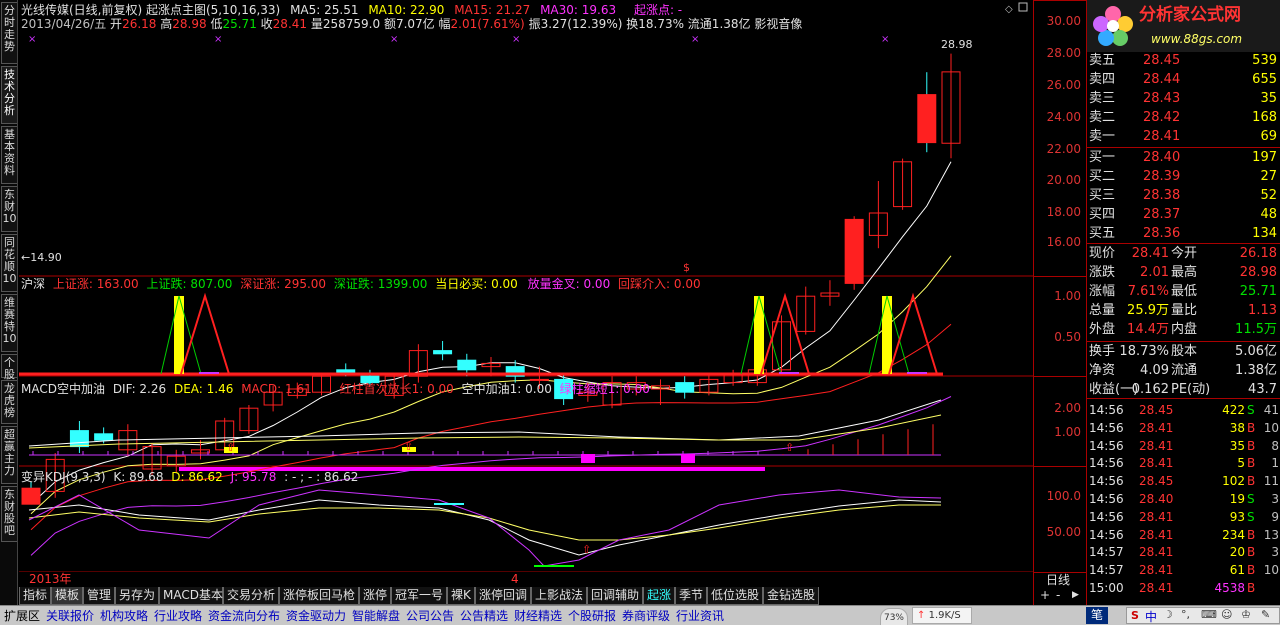 This screenshot has height=625, width=1280. What do you see at coordinates (592, 616) in the screenshot?
I see `menu-item-10: 个股研报` at bounding box center [592, 616].